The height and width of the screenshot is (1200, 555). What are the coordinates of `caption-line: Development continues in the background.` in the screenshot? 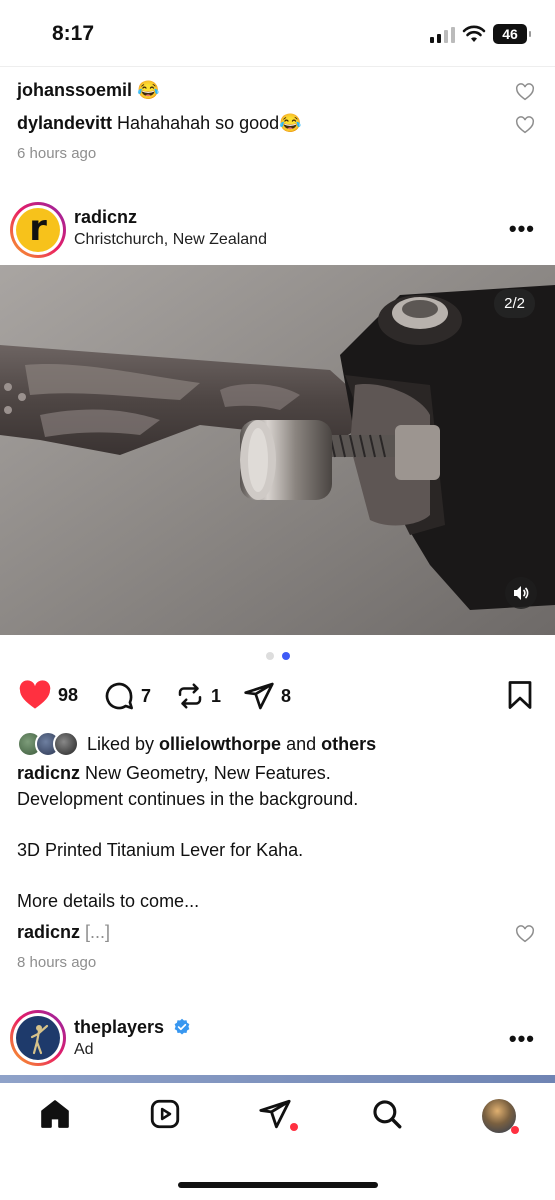 It's located at (188, 798).